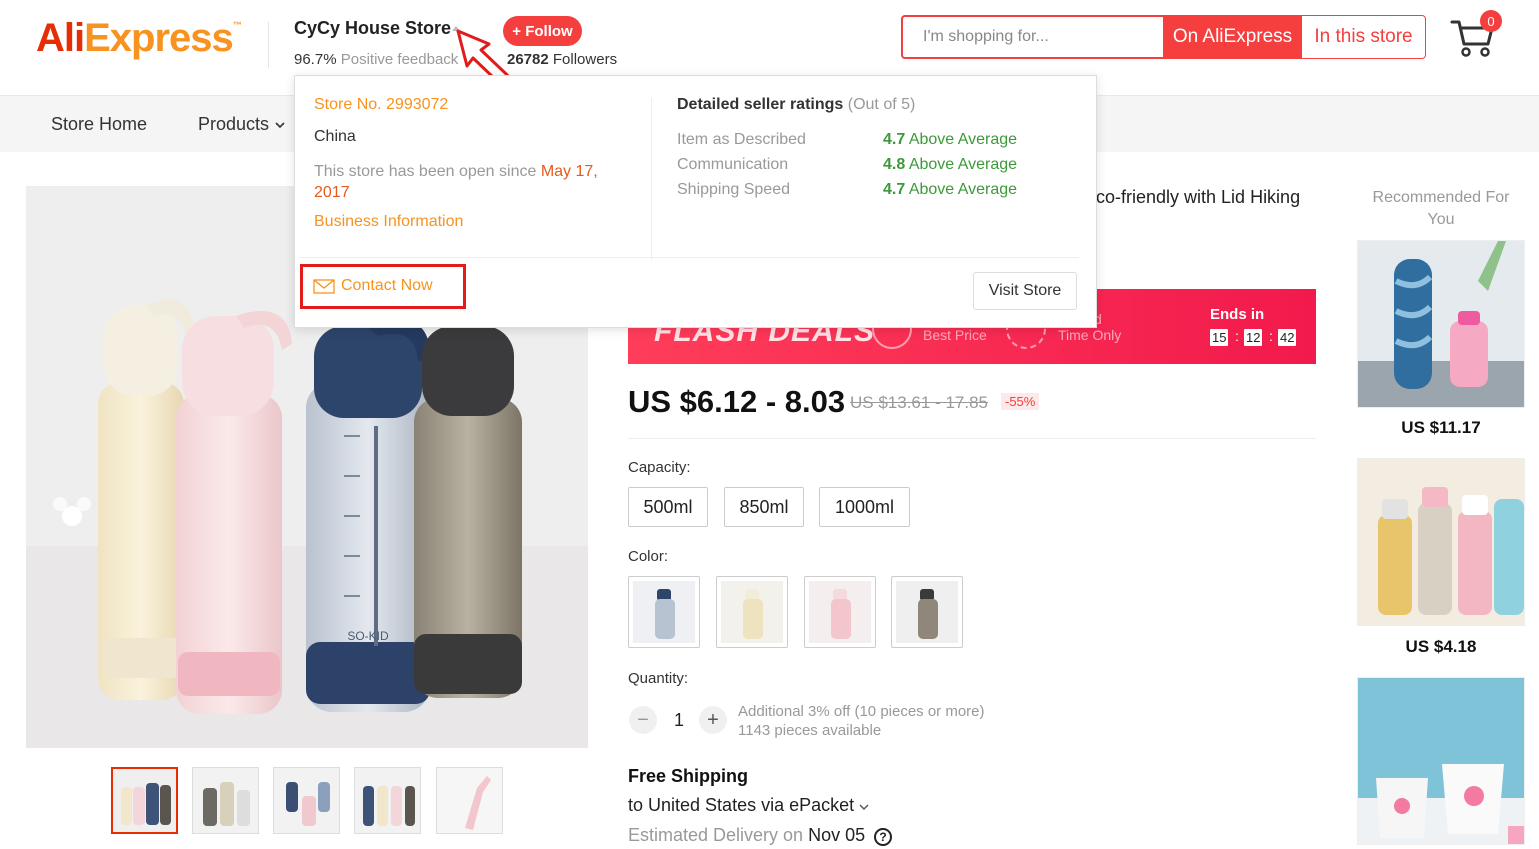 The height and width of the screenshot is (849, 1539). I want to click on rating-shipping-speed: 4.7 Above Average, so click(950, 190).